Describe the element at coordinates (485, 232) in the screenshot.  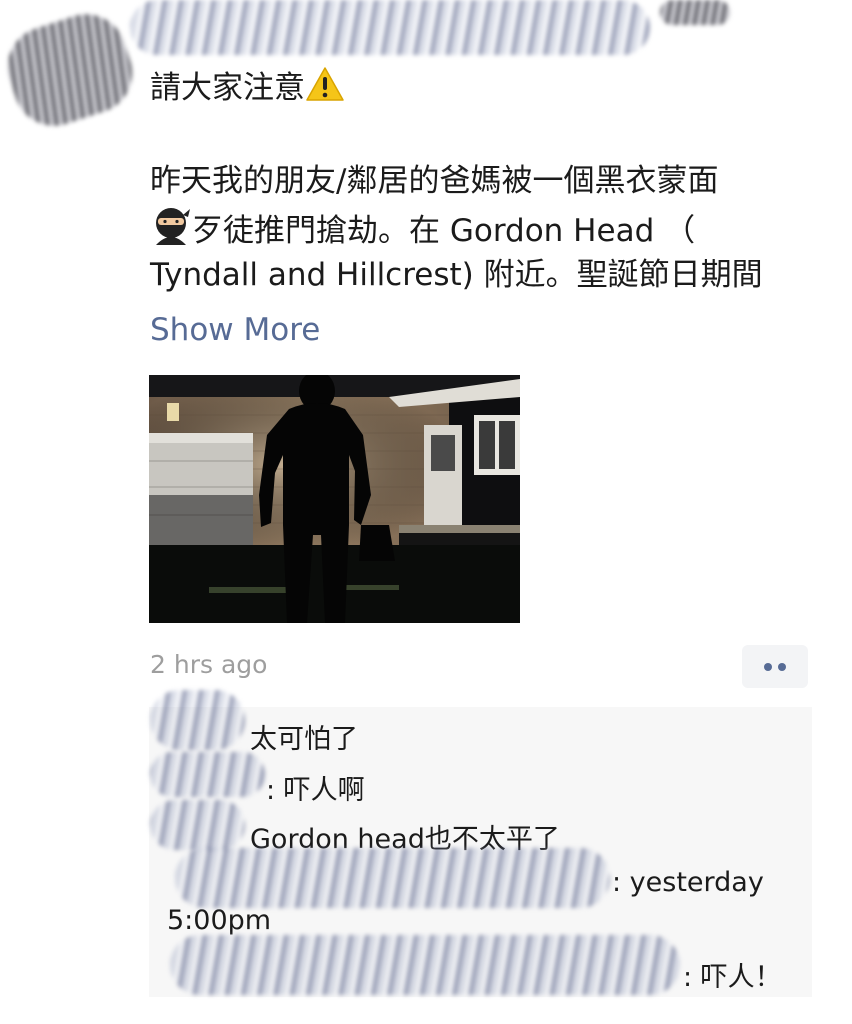
I see `post-body-line-2: 歹徒推門搶劫。在 Gordon Head （` at that location.